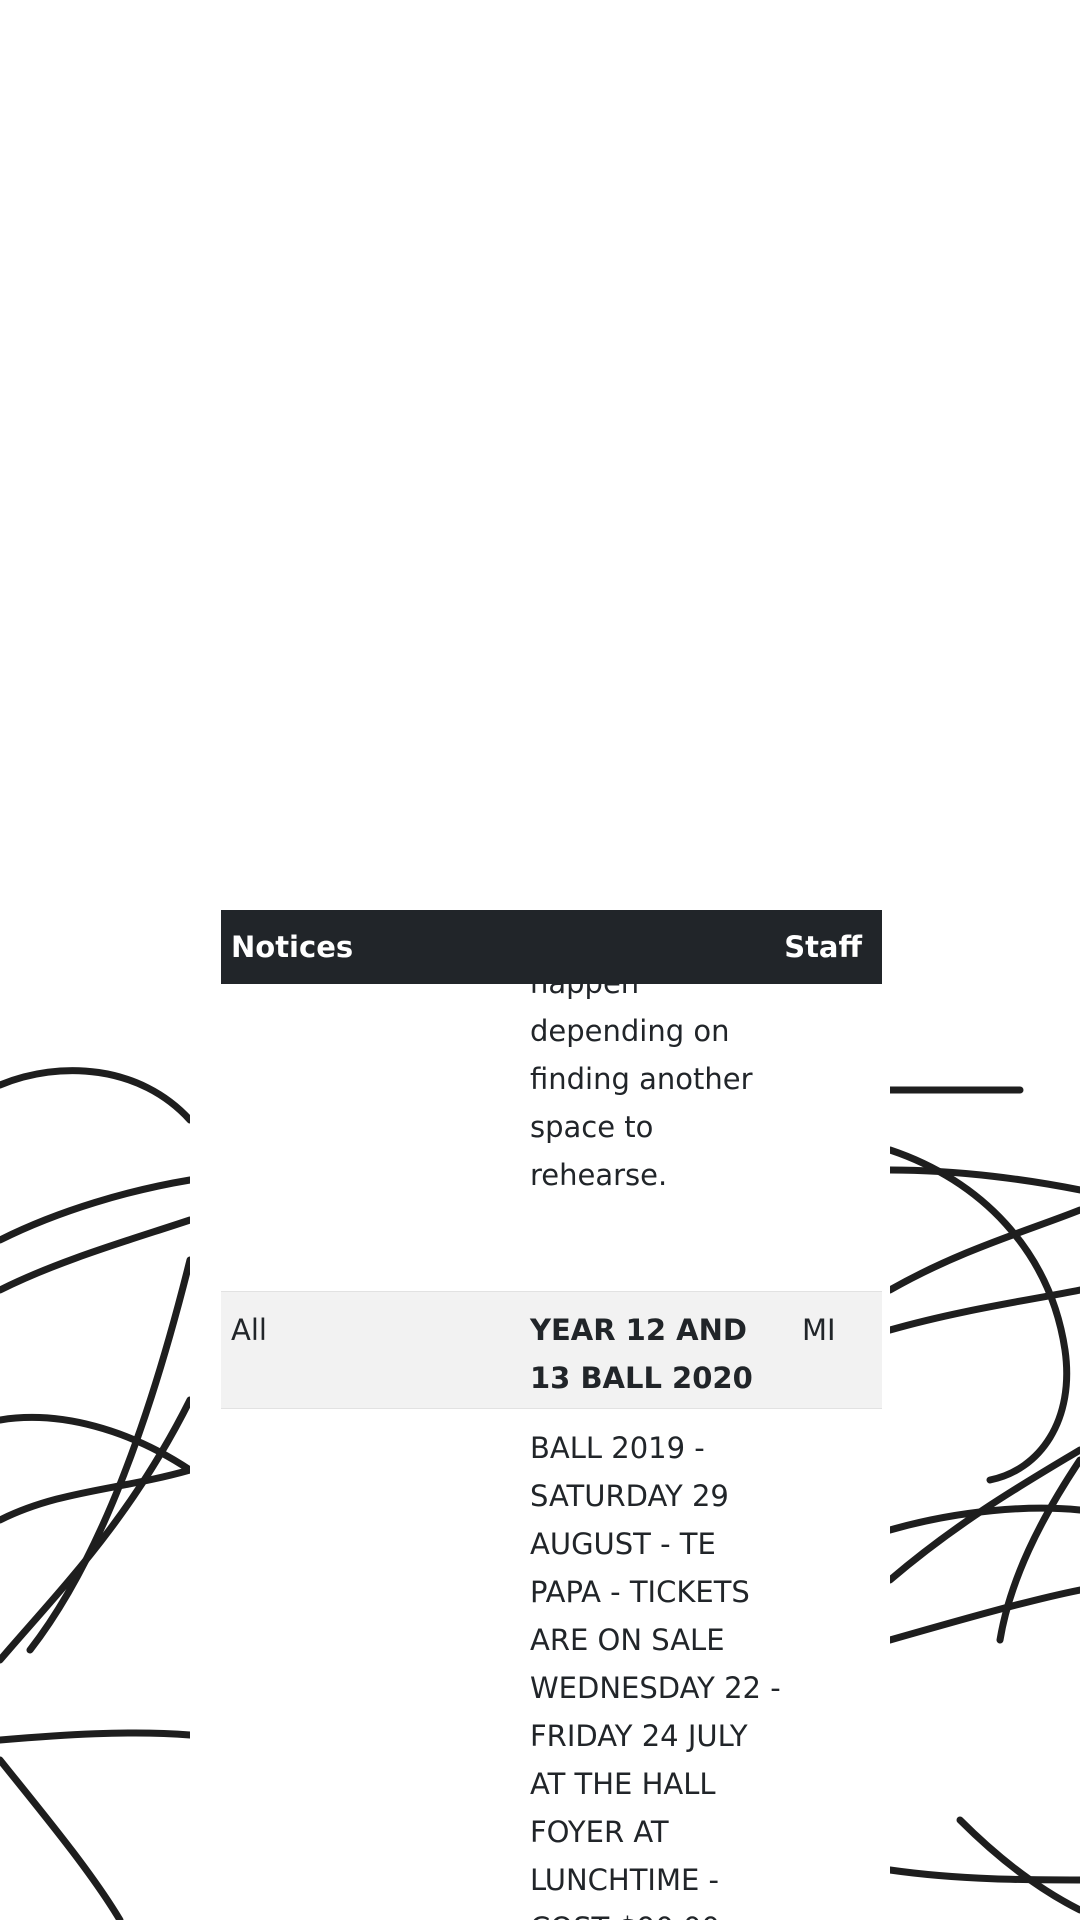 The image size is (1080, 1920). Describe the element at coordinates (551, 947) in the screenshot. I see `table-header: Notices Staff` at that location.